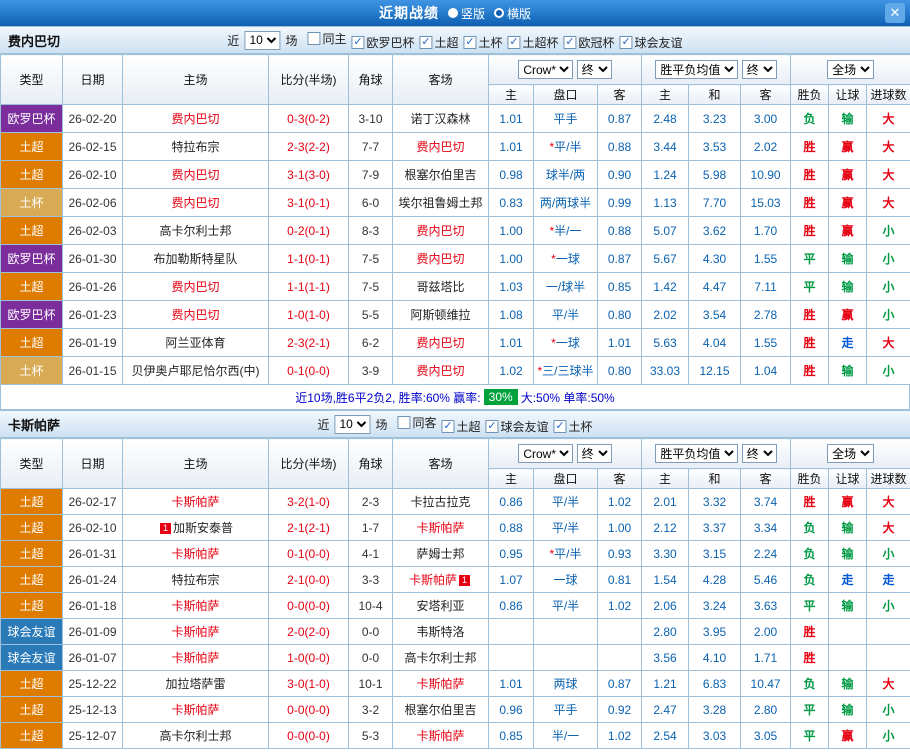 The width and height of the screenshot is (910, 754). I want to click on filter-欧罗巴杯: ✓ 欧罗巴杯, so click(382, 42).